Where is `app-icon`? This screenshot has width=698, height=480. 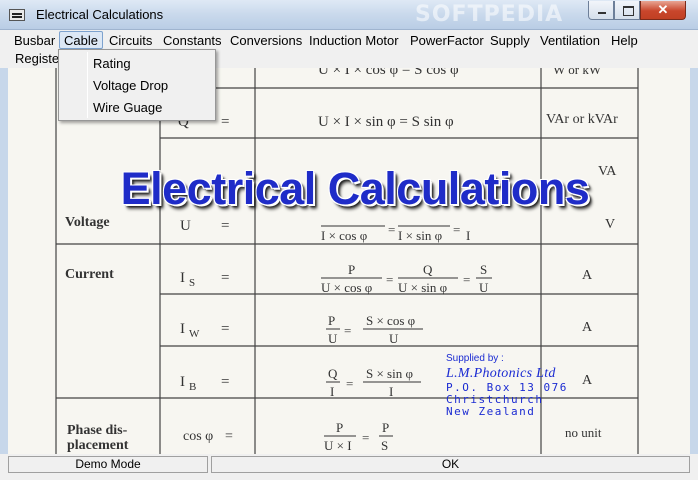
app-icon is located at coordinates (17, 15).